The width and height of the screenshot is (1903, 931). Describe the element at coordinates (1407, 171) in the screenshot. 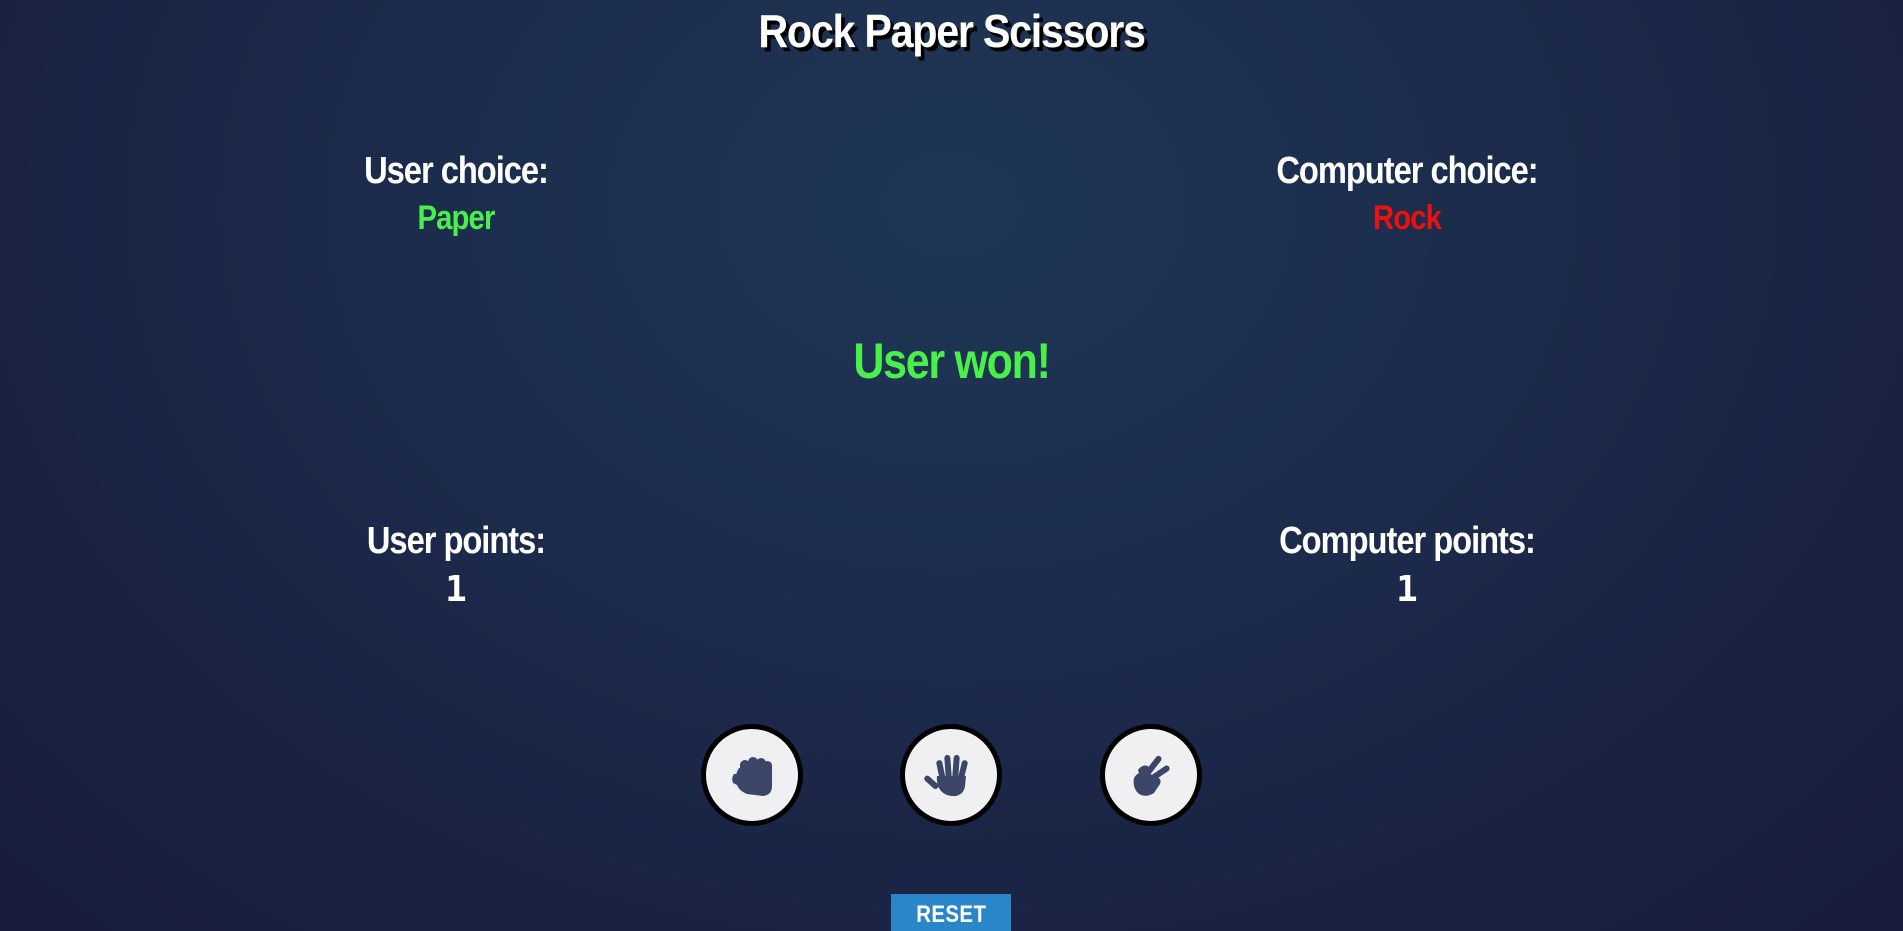

I see `computer-choice-label: Computer choice:` at that location.